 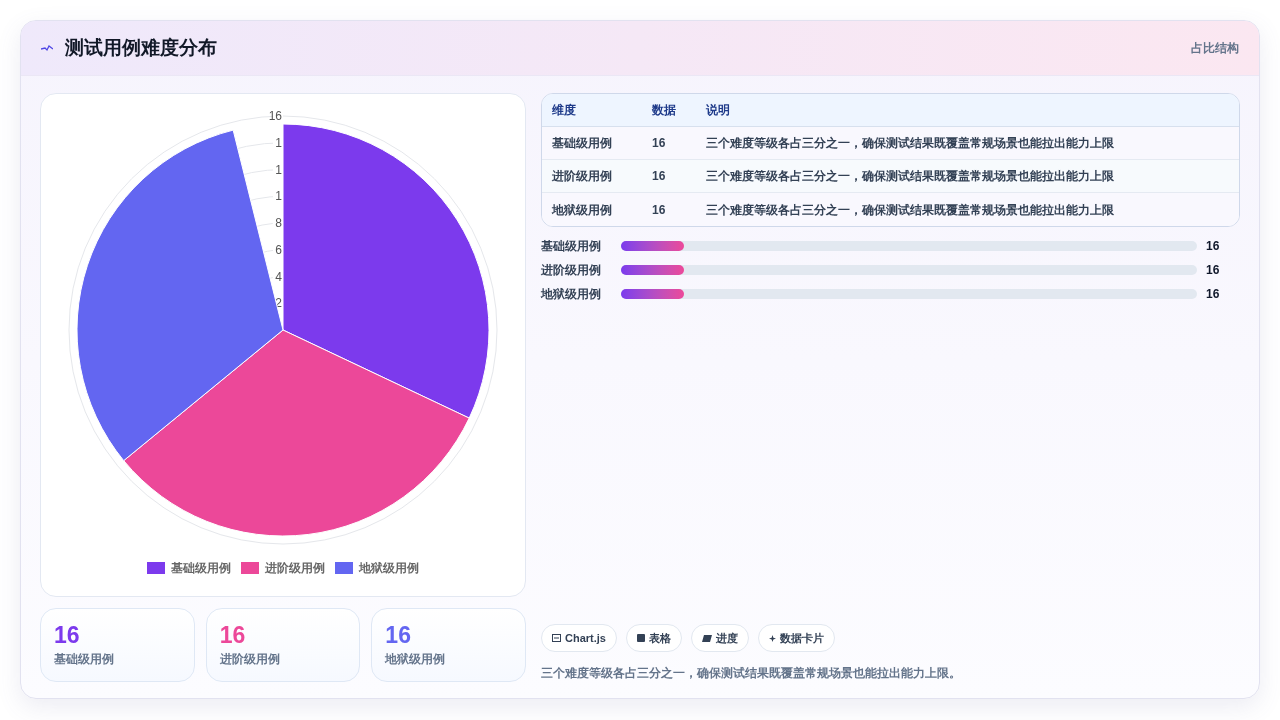 What do you see at coordinates (582, 143) in the screenshot?
I see `table-cell: 基础级用例` at bounding box center [582, 143].